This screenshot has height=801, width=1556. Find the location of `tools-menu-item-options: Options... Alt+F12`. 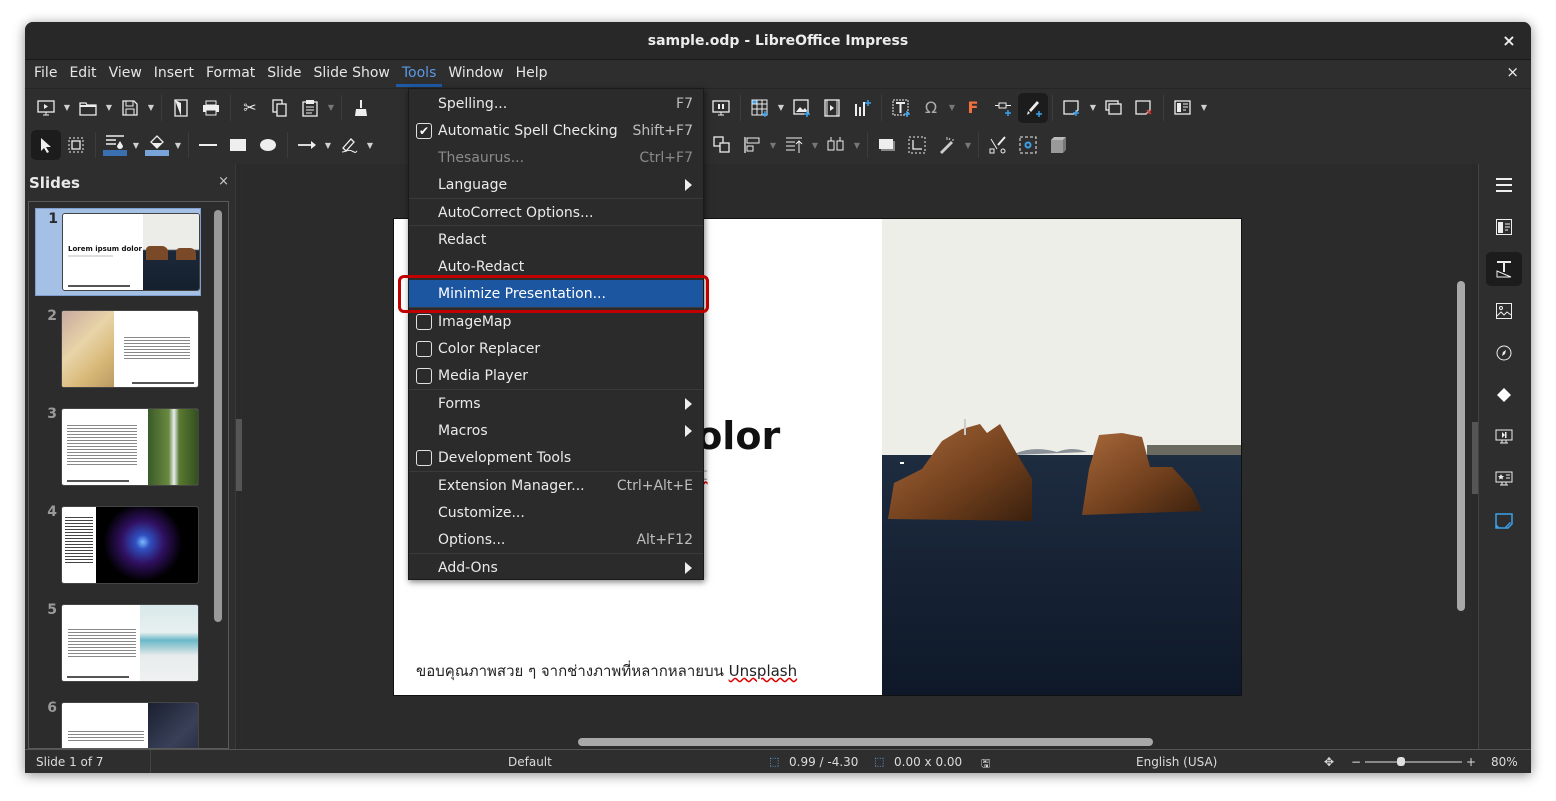

tools-menu-item-options: Options... Alt+F12 is located at coordinates (556, 539).